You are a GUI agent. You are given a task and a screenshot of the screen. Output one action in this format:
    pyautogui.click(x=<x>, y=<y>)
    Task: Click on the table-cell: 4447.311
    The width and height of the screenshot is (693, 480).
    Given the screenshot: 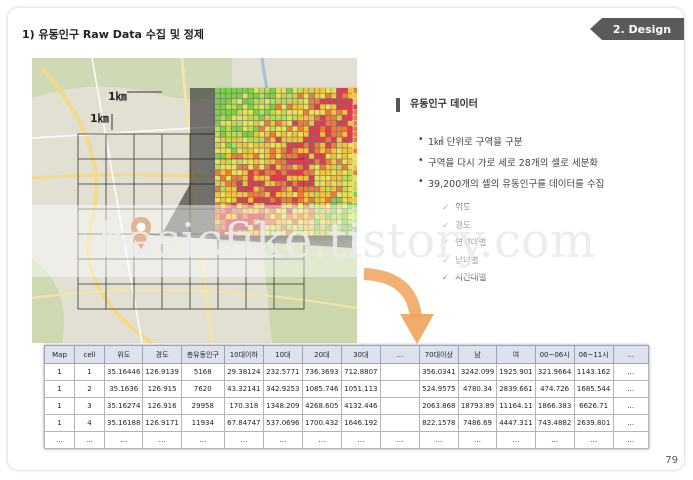 What is the action you would take?
    pyautogui.click(x=516, y=423)
    